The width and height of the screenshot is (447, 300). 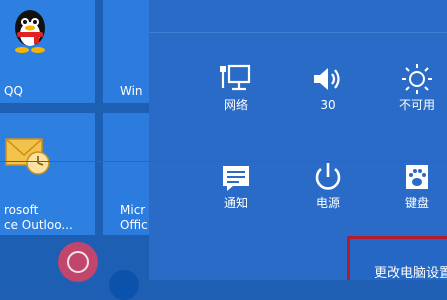 What do you see at coordinates (133, 210) in the screenshot?
I see `tile-office-label-line1: Micr` at bounding box center [133, 210].